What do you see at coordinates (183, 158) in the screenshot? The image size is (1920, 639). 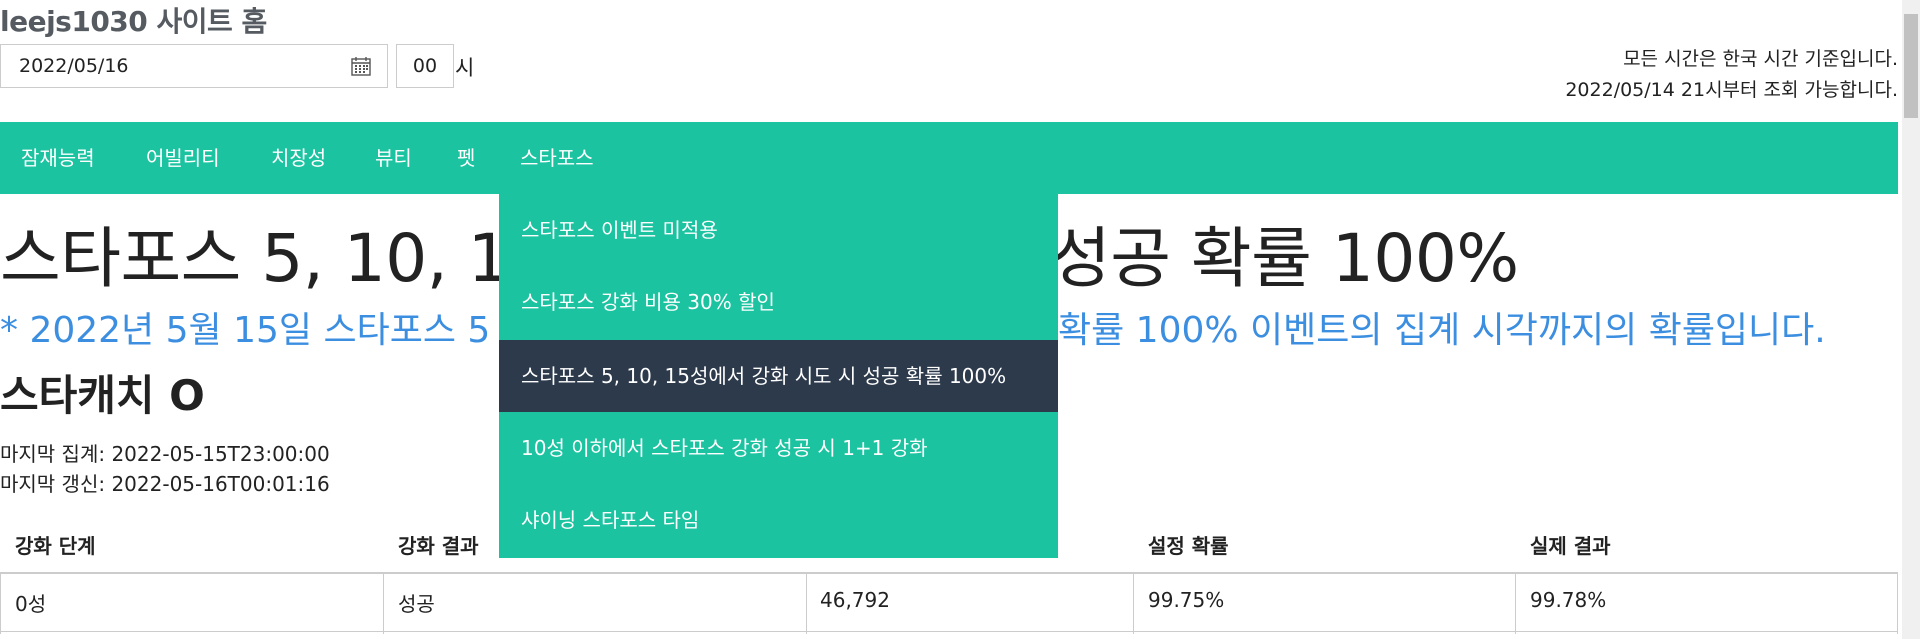 I see `nav-item-ability: 어빌리티` at bounding box center [183, 158].